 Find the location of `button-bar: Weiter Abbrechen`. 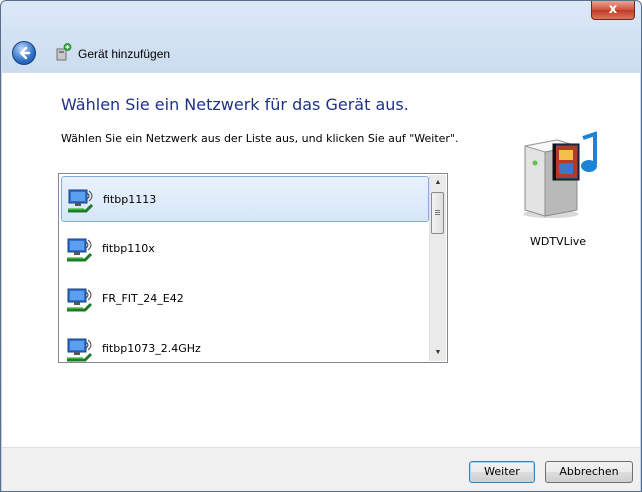

button-bar: Weiter Abbrechen is located at coordinates (321, 469).